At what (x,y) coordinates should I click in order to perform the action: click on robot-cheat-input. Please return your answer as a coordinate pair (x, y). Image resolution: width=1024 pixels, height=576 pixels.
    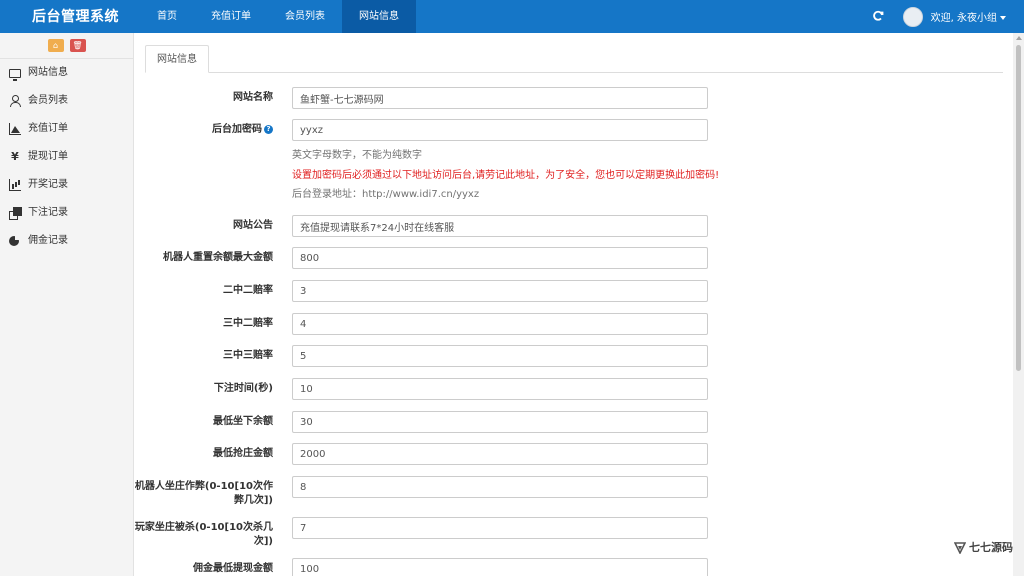
    Looking at the image, I should click on (500, 487).